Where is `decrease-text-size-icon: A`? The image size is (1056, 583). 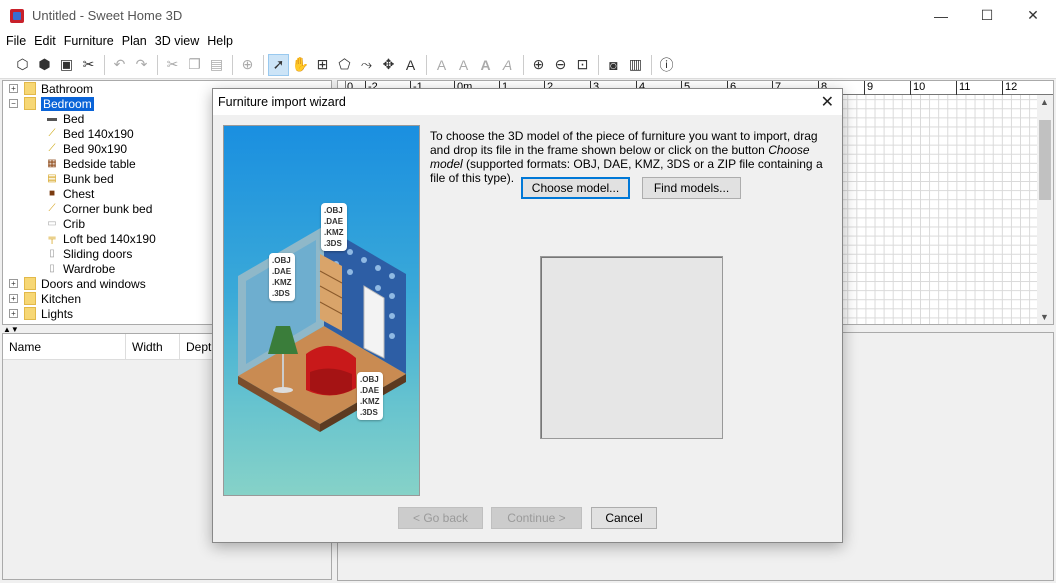
decrease-text-size-icon: A is located at coordinates (463, 65).